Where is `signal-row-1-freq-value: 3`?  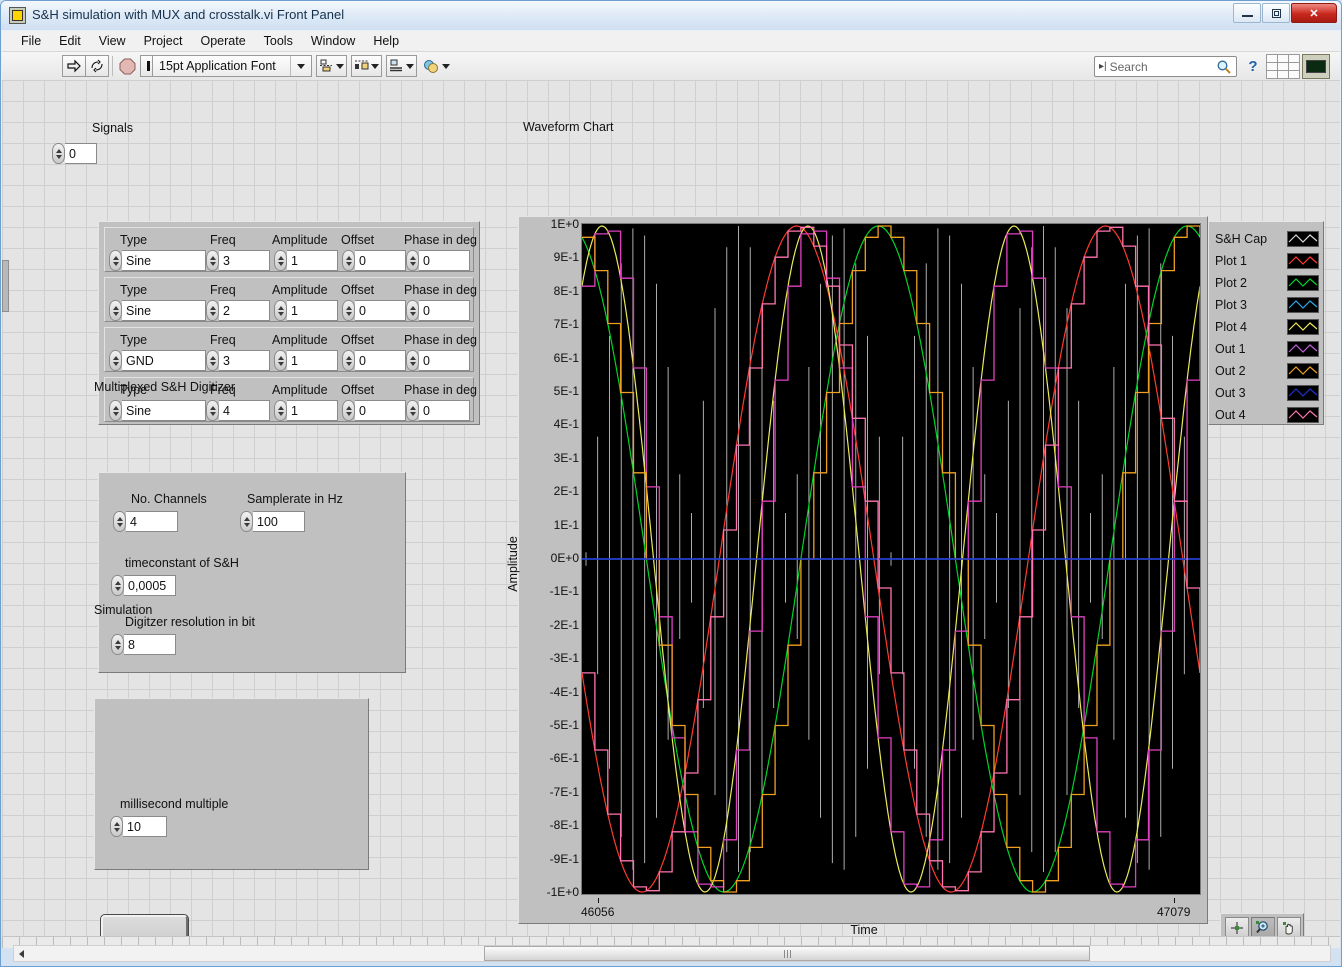 signal-row-1-freq-value: 3 is located at coordinates (244, 260).